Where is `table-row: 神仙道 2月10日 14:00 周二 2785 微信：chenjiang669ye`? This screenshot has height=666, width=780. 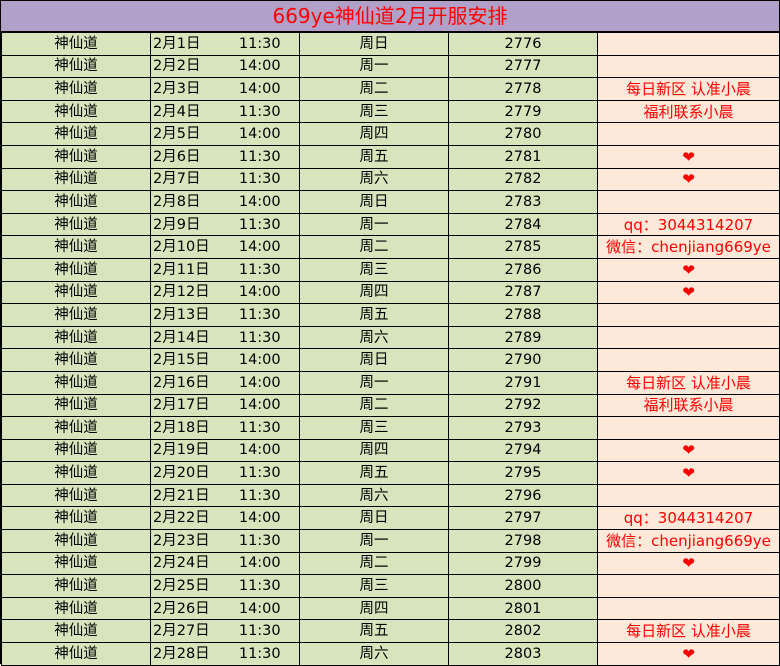 table-row: 神仙道 2月10日 14:00 周二 2785 微信：chenjiang669ye is located at coordinates (390, 247).